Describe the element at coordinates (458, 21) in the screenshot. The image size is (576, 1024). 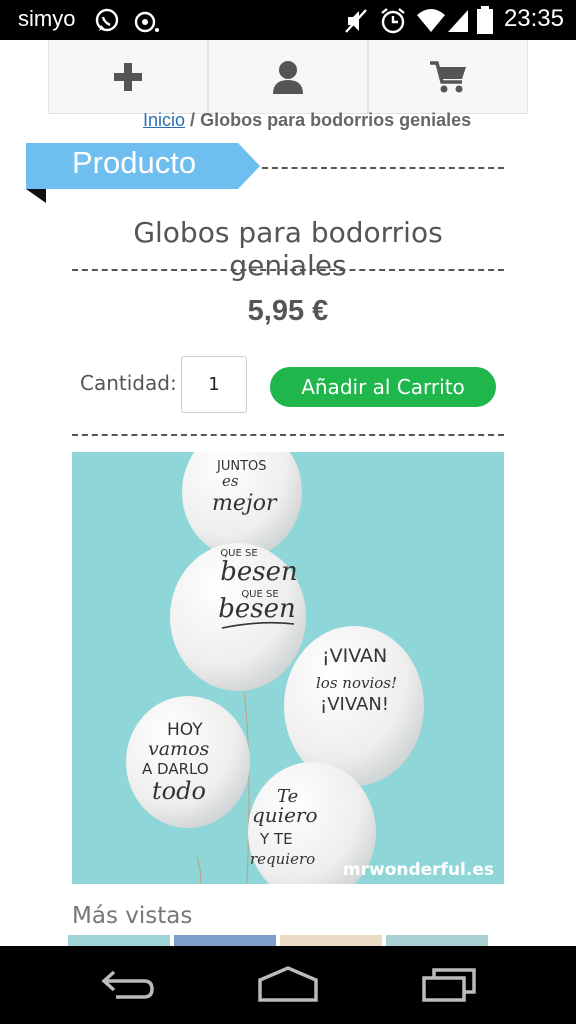
I see `signal-icon` at that location.